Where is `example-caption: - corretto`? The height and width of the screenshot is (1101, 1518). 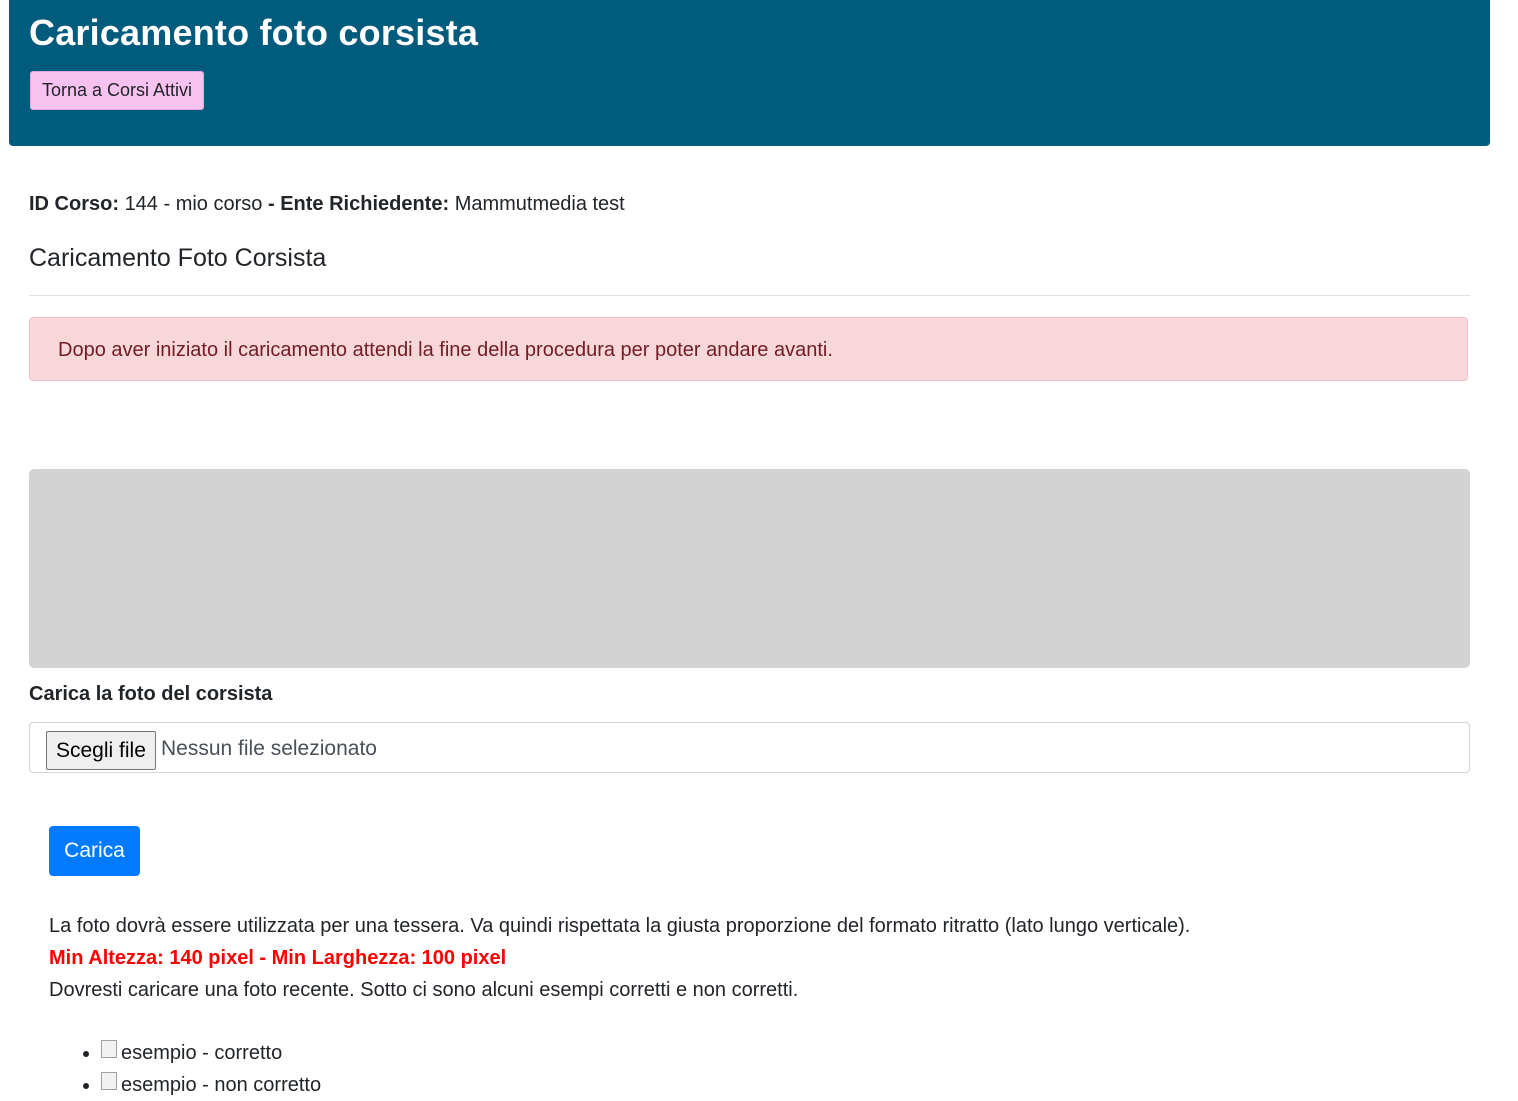 example-caption: - corretto is located at coordinates (239, 1053).